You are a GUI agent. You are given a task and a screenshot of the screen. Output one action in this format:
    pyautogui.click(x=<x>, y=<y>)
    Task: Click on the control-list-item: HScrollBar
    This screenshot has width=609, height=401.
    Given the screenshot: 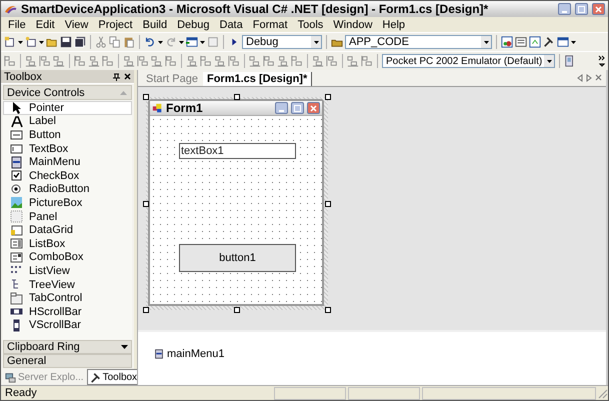 What is the action you would take?
    pyautogui.click(x=67, y=311)
    